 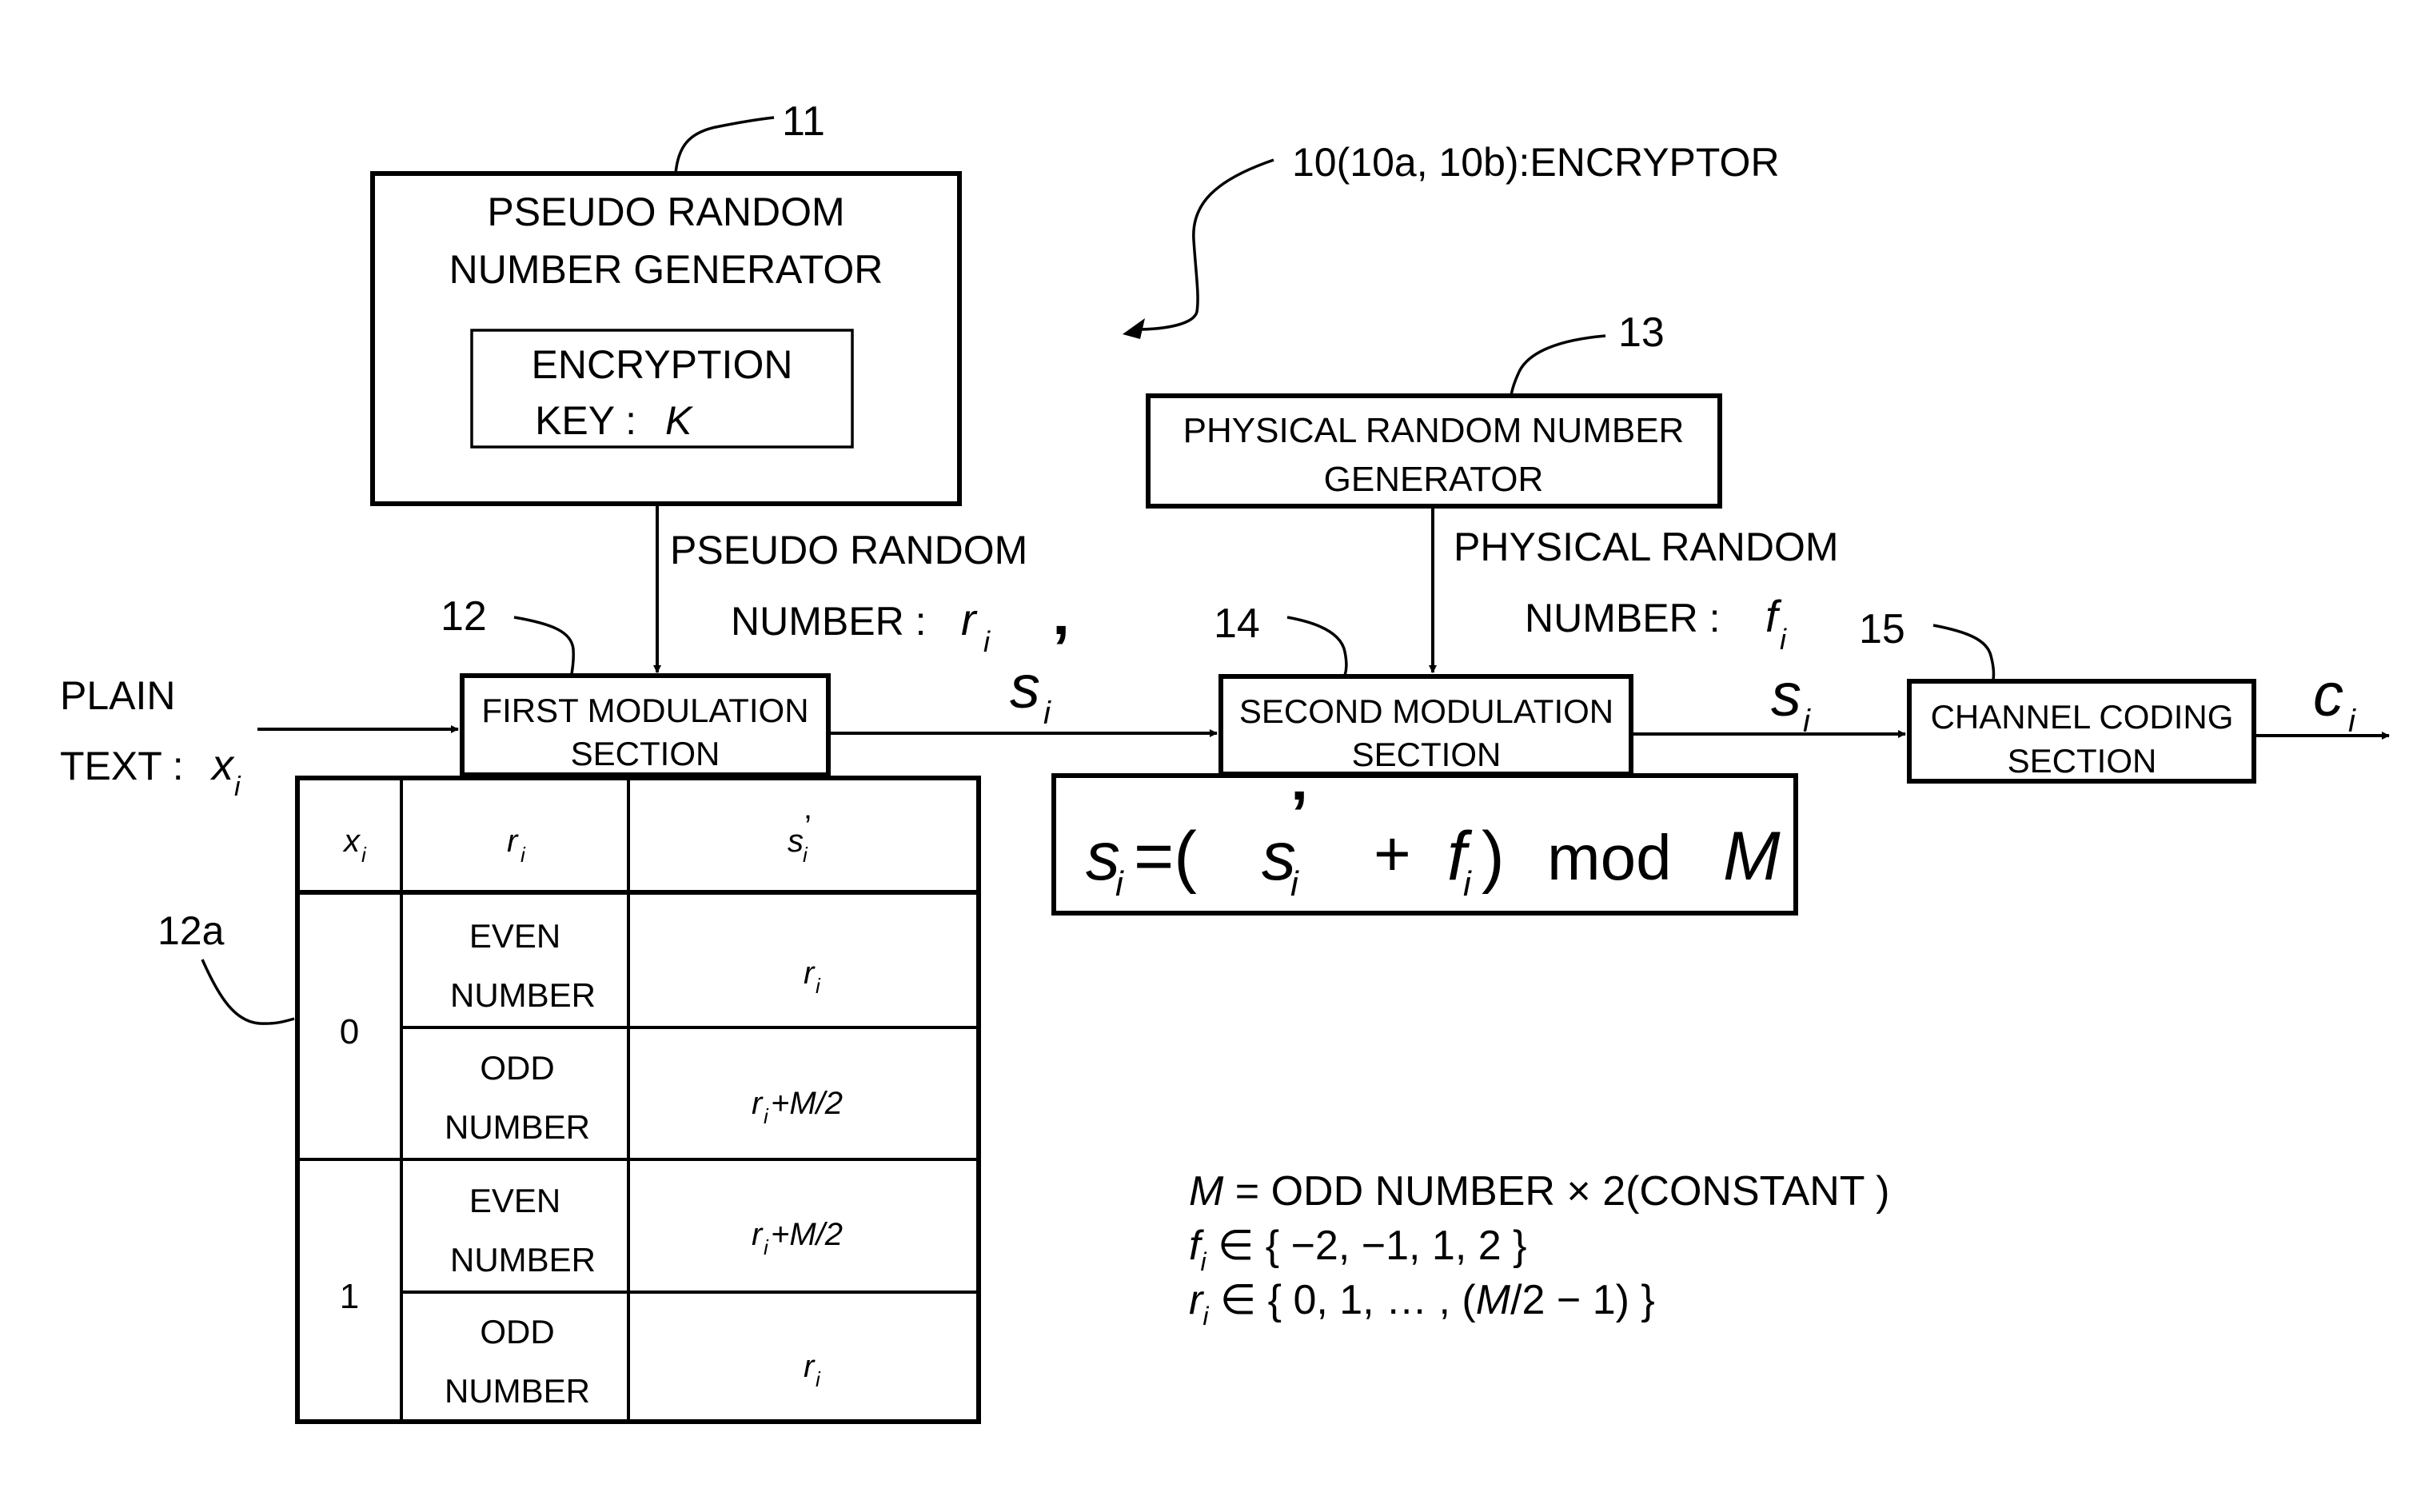 I want to click on table-header-s-sub: i, so click(x=805, y=855).